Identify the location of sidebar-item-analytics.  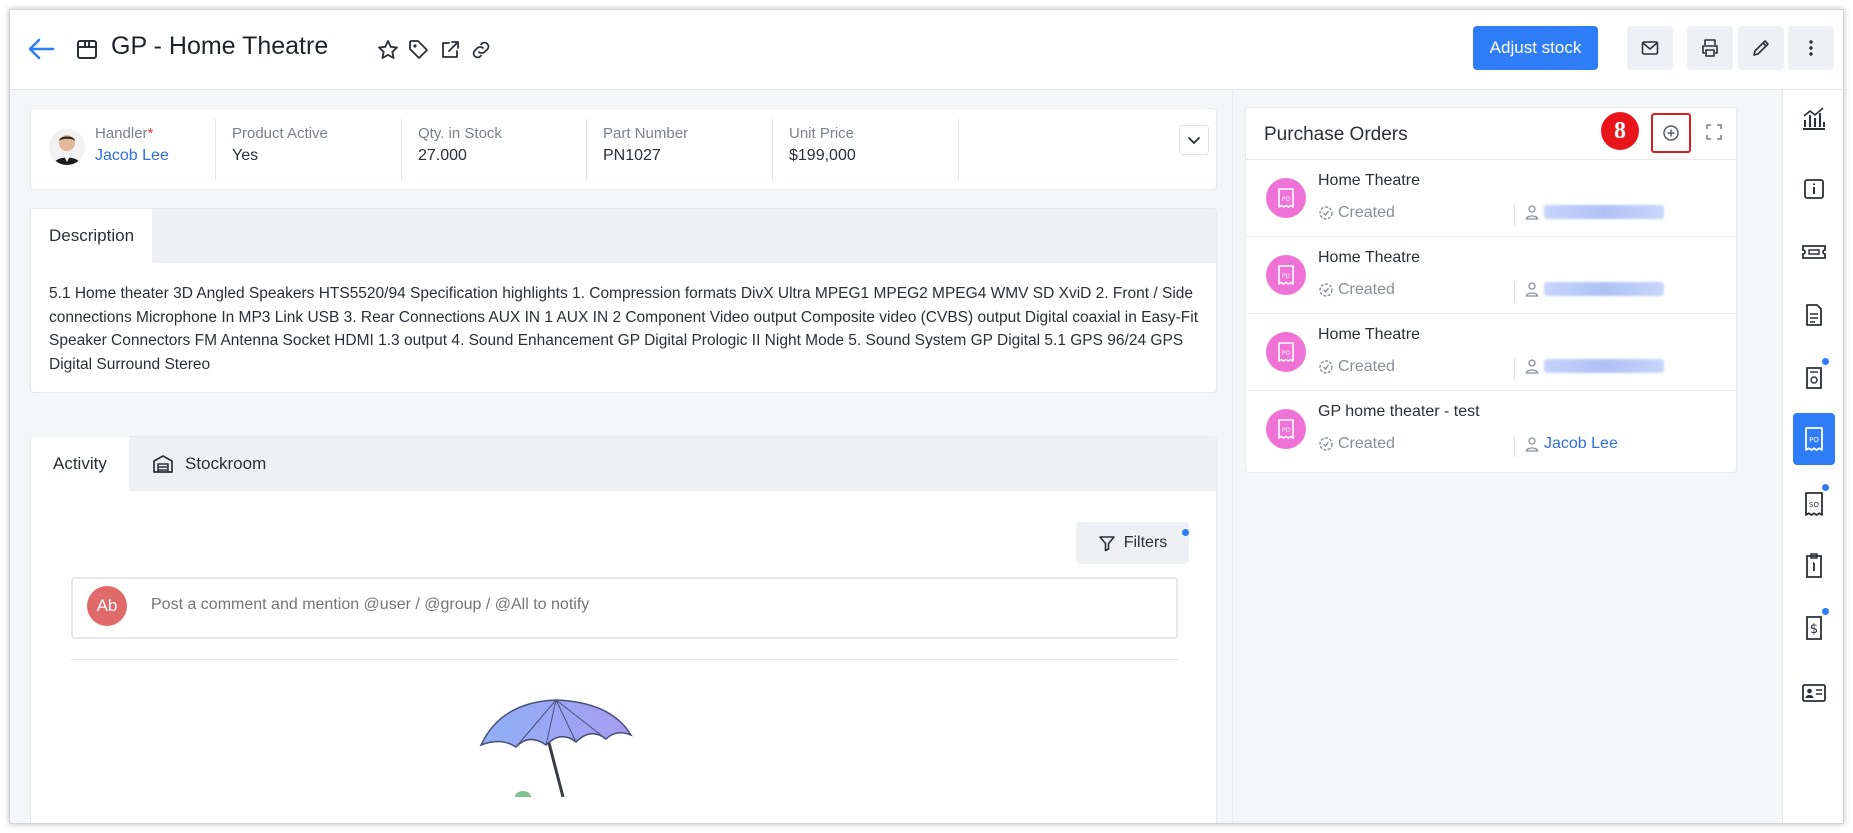
(1814, 118).